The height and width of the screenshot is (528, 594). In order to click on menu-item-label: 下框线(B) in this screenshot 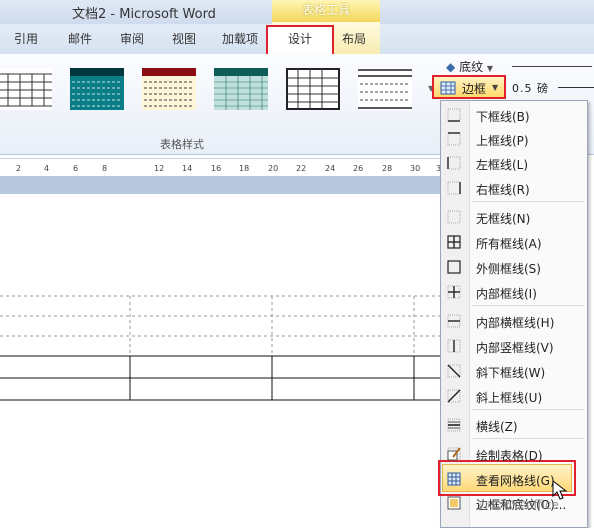, I will do `click(503, 117)`.